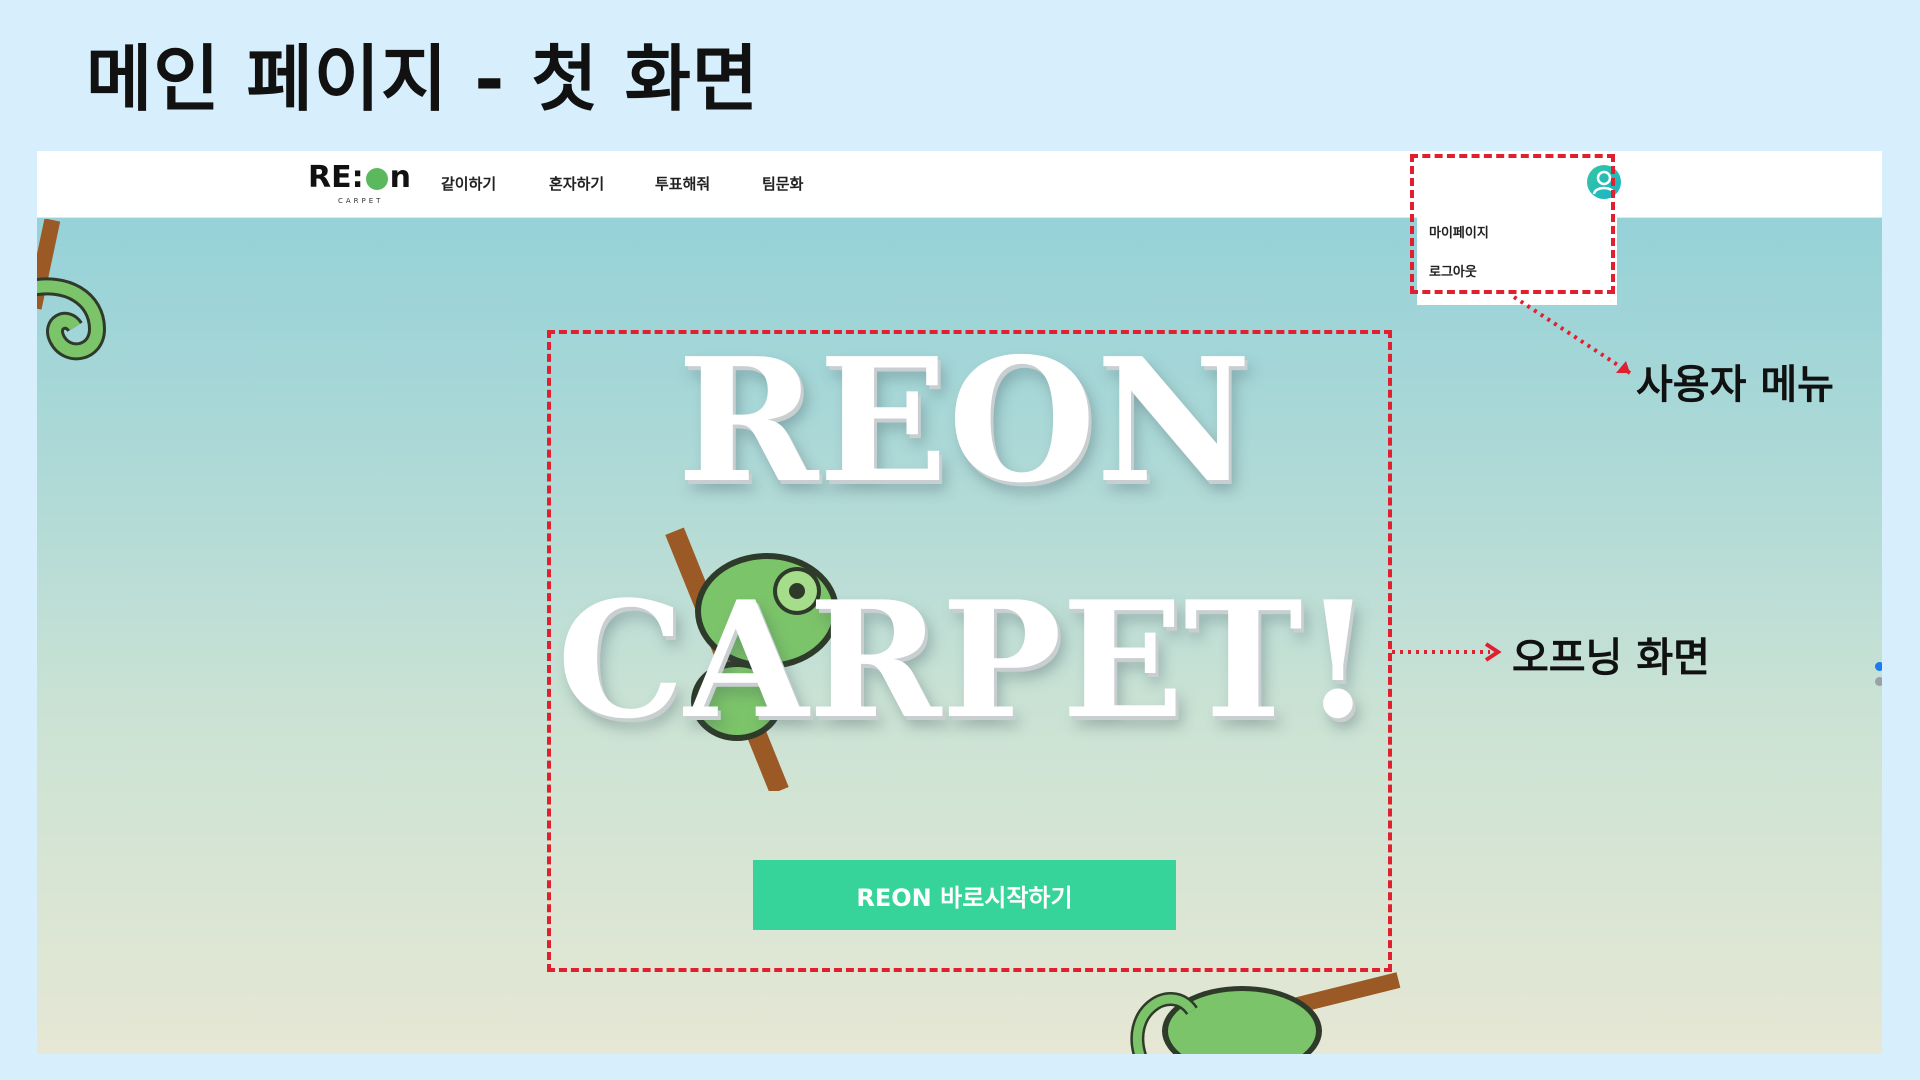 The height and width of the screenshot is (1080, 1920). Describe the element at coordinates (1512, 224) in the screenshot. I see `user-menu-highlight-box` at that location.